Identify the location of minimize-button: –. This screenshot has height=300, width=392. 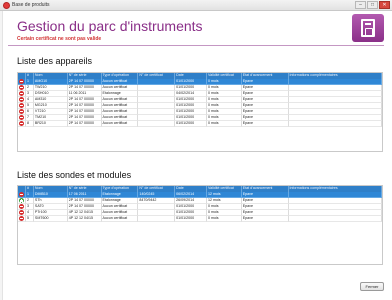
(360, 5).